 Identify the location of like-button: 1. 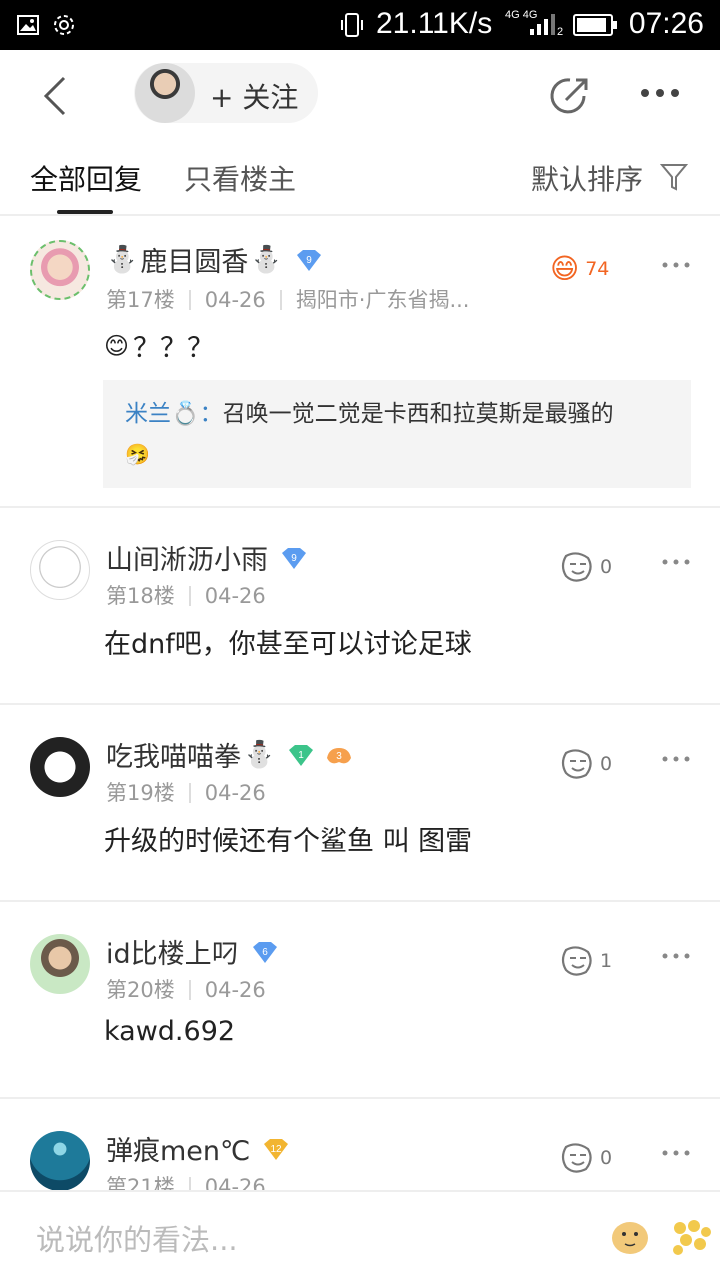
(586, 961).